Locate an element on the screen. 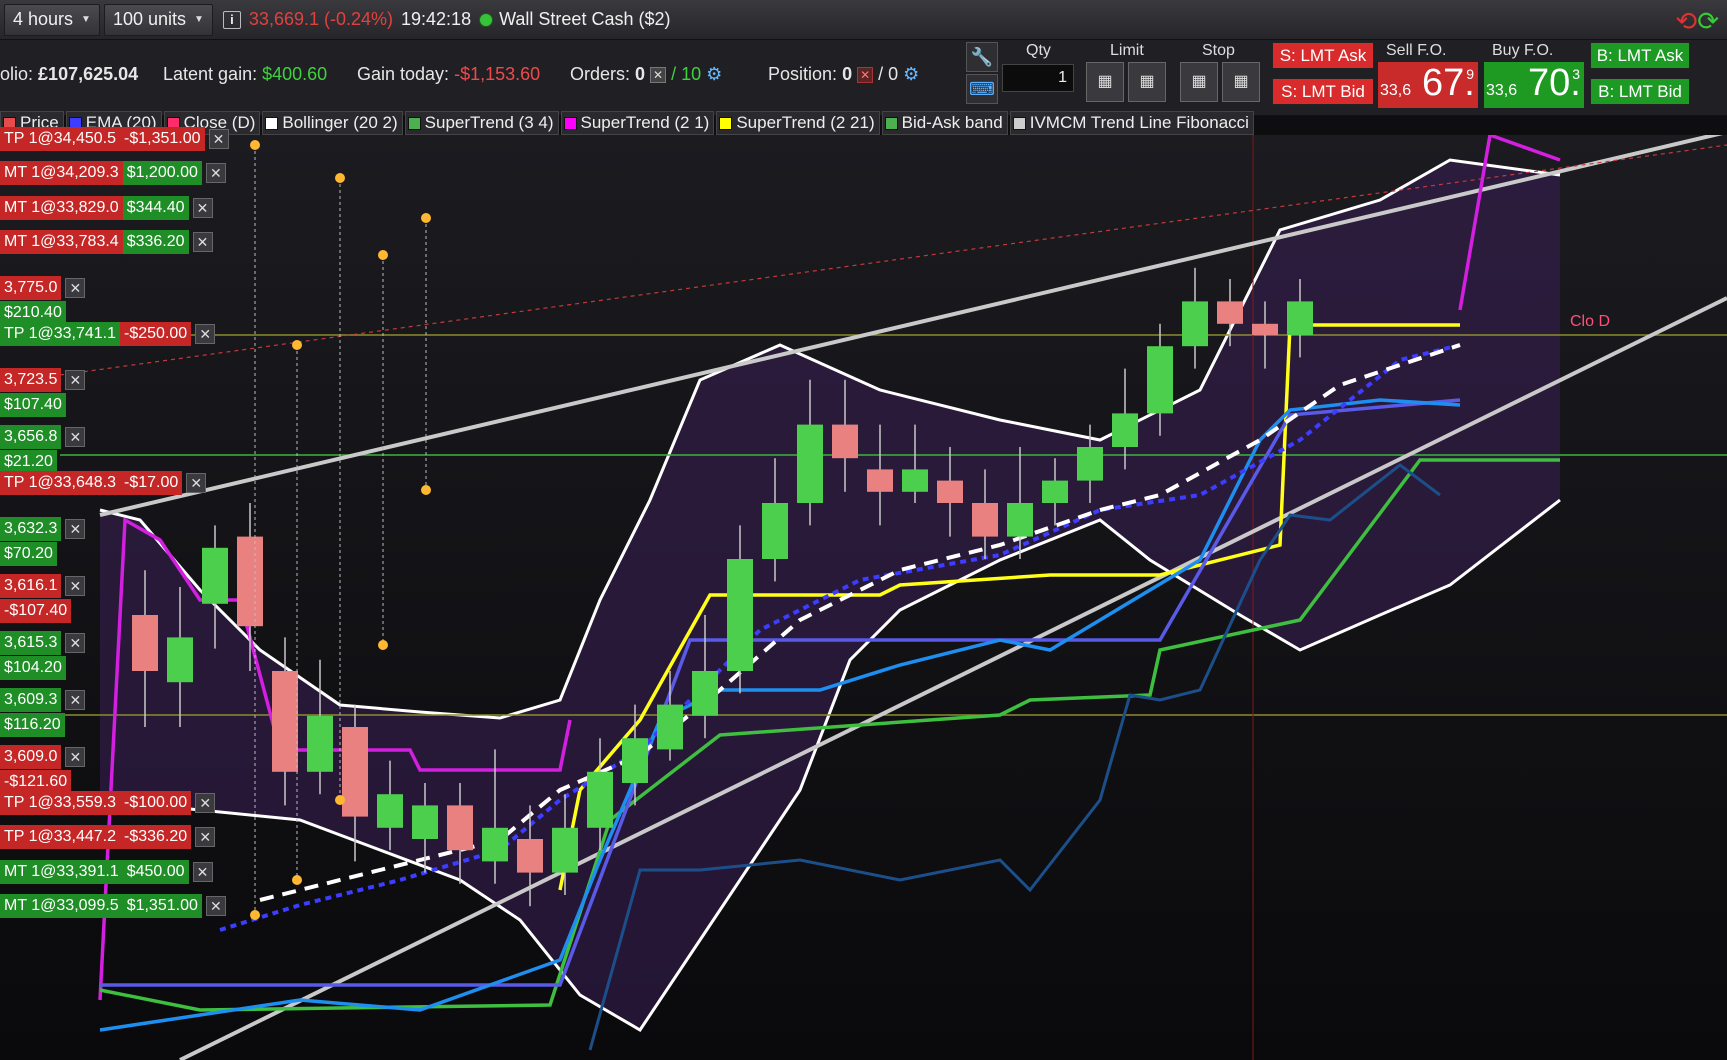 The height and width of the screenshot is (1060, 1727). order-tag-label: TP 1@33,559.3 is located at coordinates (60, 803).